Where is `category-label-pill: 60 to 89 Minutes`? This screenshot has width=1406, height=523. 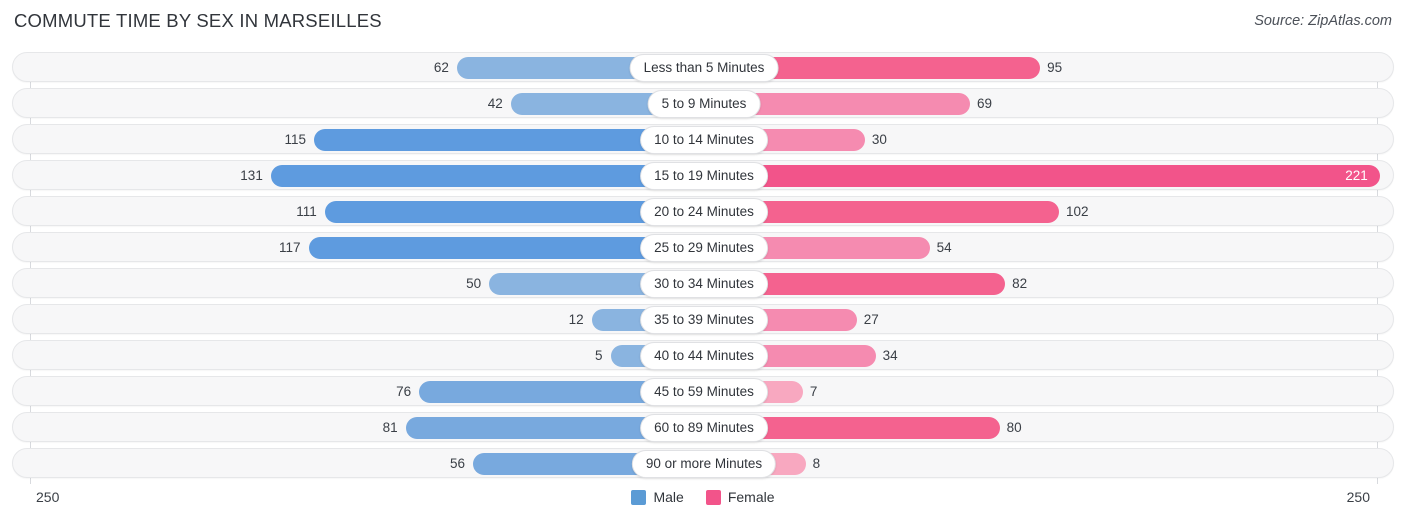 category-label-pill: 60 to 89 Minutes is located at coordinates (704, 428).